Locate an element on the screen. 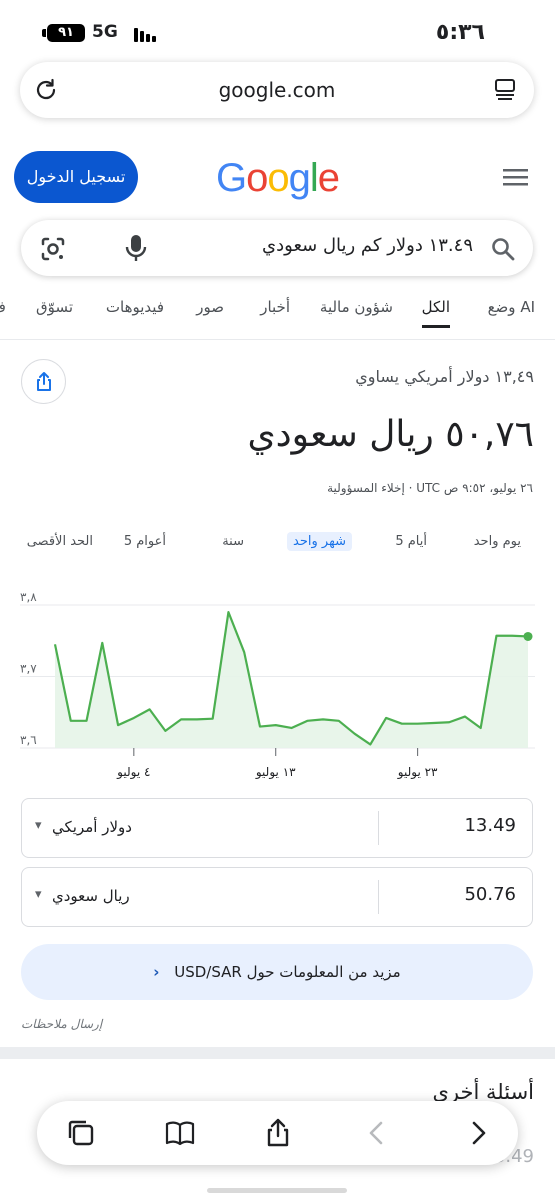 The width and height of the screenshot is (555, 1200). range-1-year: سنة is located at coordinates (233, 541).